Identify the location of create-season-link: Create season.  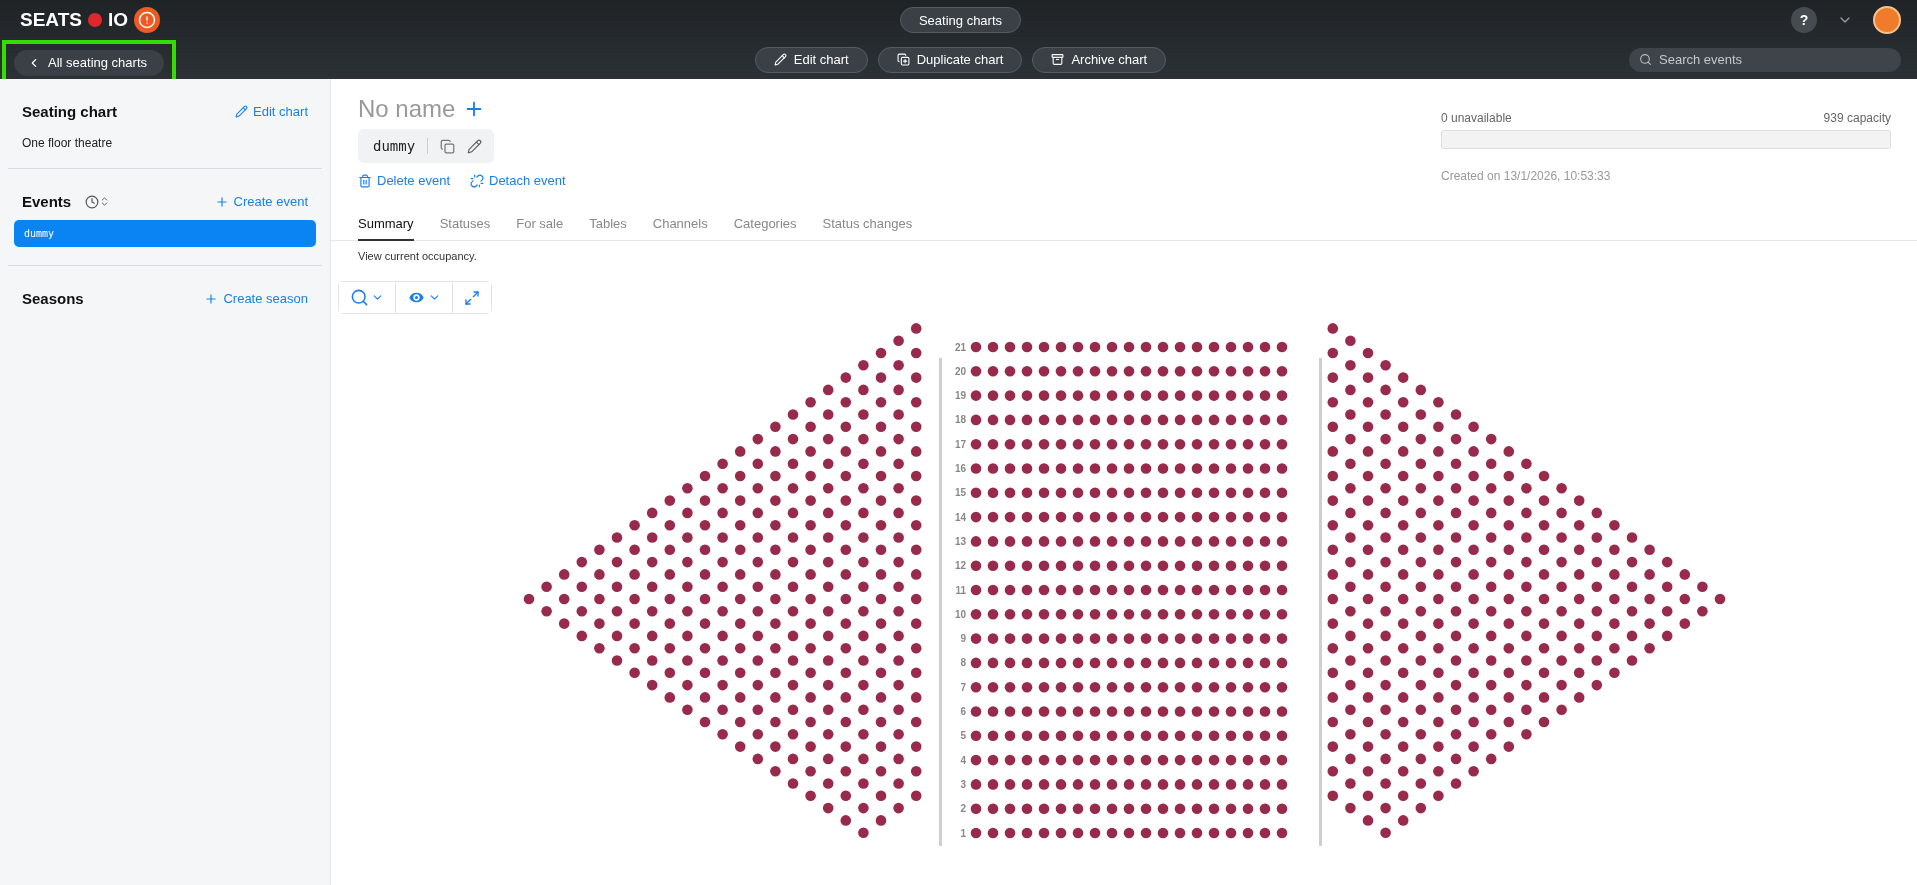
(256, 298).